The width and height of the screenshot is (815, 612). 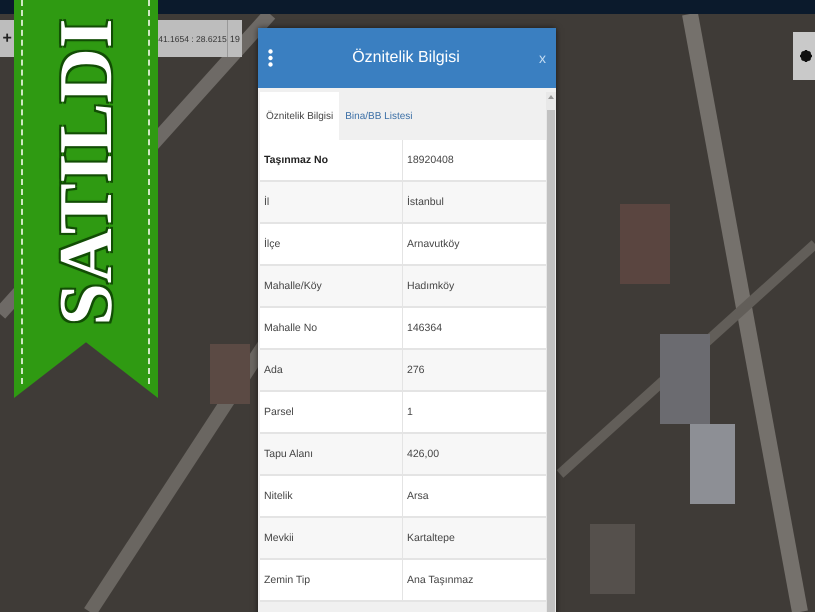 I want to click on sold-label: SATILDI, so click(x=86, y=172).